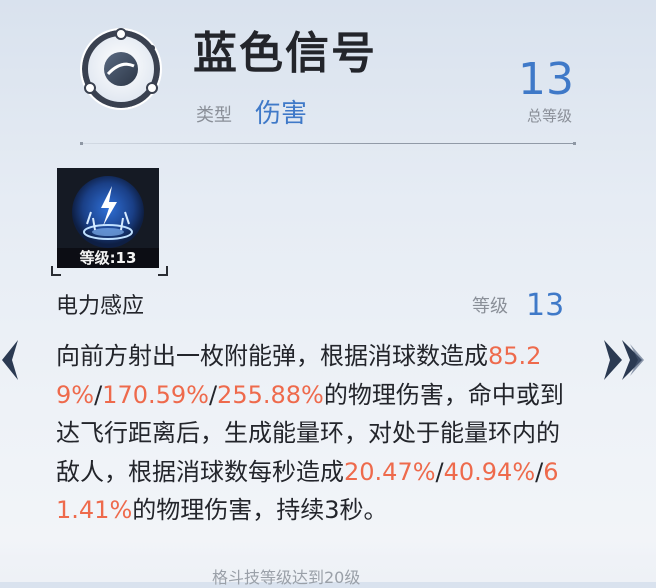 Image resolution: width=656 pixels, height=588 pixels. What do you see at coordinates (155, 394) in the screenshot?
I see `damage-percentage: 170.59%` at bounding box center [155, 394].